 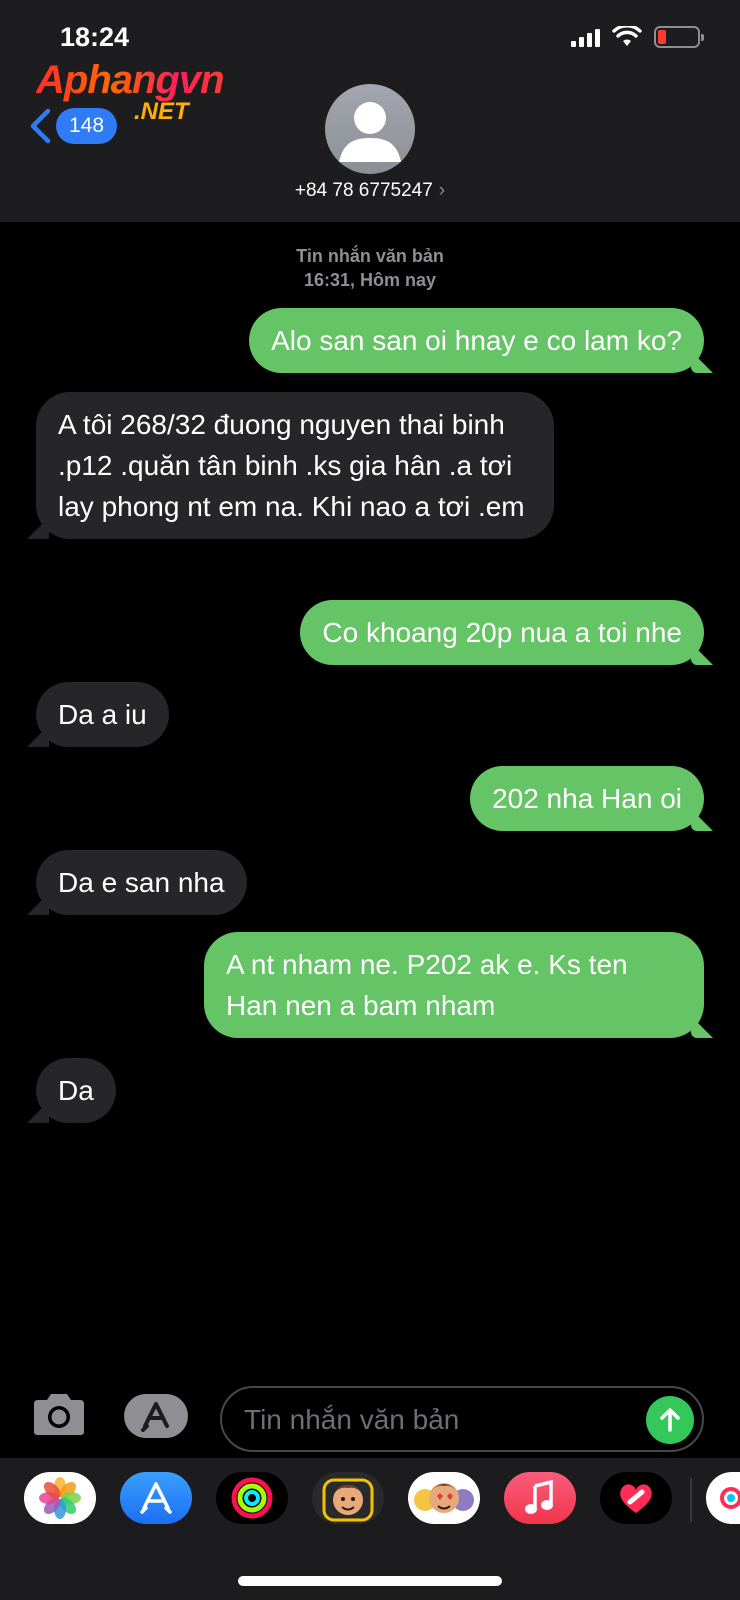 I want to click on contact-name: +84 78 6775247 ›, so click(x=370, y=191).